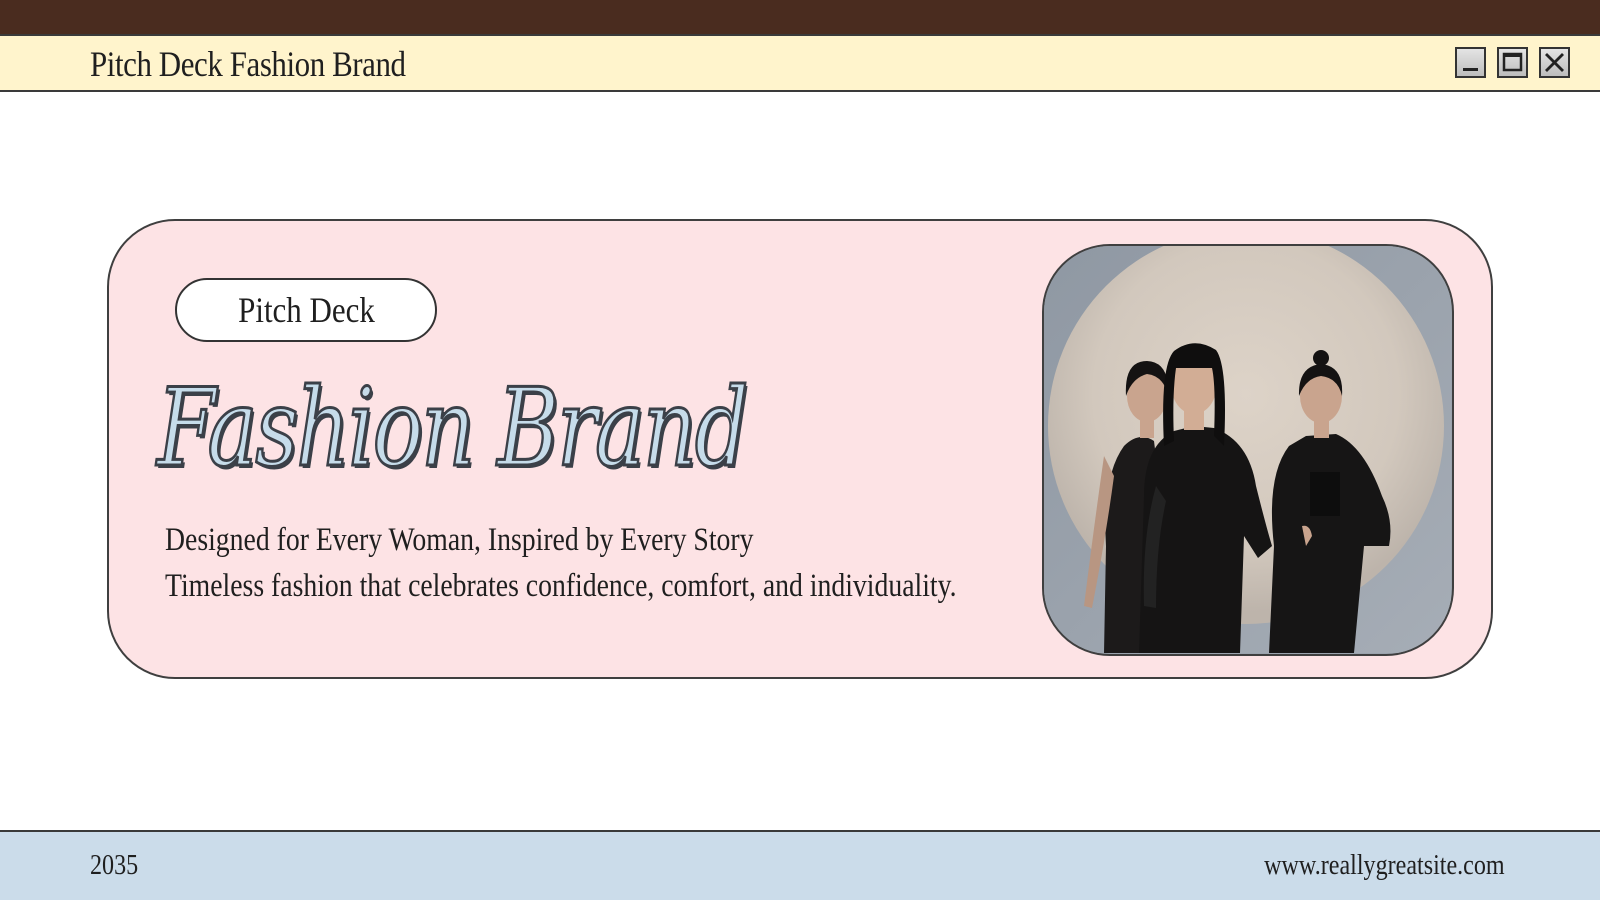 Image resolution: width=1600 pixels, height=900 pixels. I want to click on minimize-button, so click(1470, 62).